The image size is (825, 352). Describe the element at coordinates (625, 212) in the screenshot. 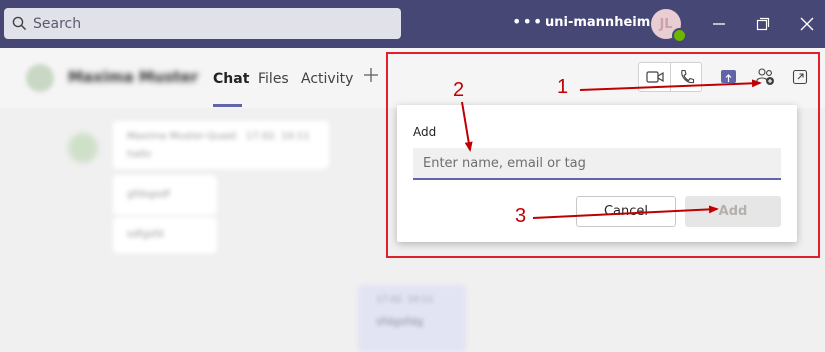

I see `arrow-to-add-button` at that location.